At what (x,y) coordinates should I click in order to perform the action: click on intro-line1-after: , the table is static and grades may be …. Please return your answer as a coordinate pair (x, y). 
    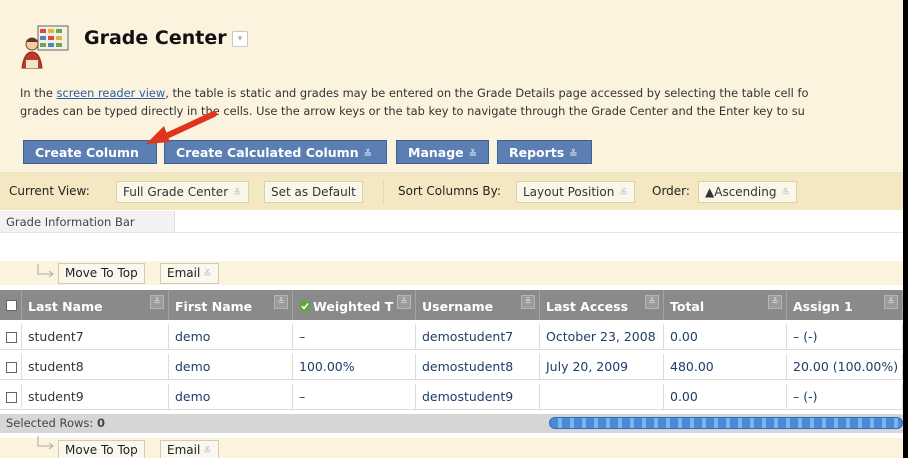
    Looking at the image, I should click on (487, 93).